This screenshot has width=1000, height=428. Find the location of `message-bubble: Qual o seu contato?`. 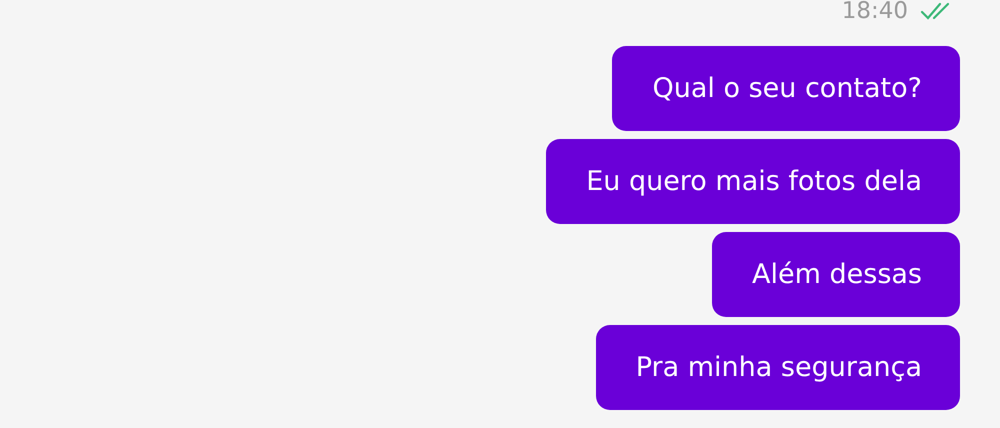

message-bubble: Qual o seu contato? is located at coordinates (786, 88).